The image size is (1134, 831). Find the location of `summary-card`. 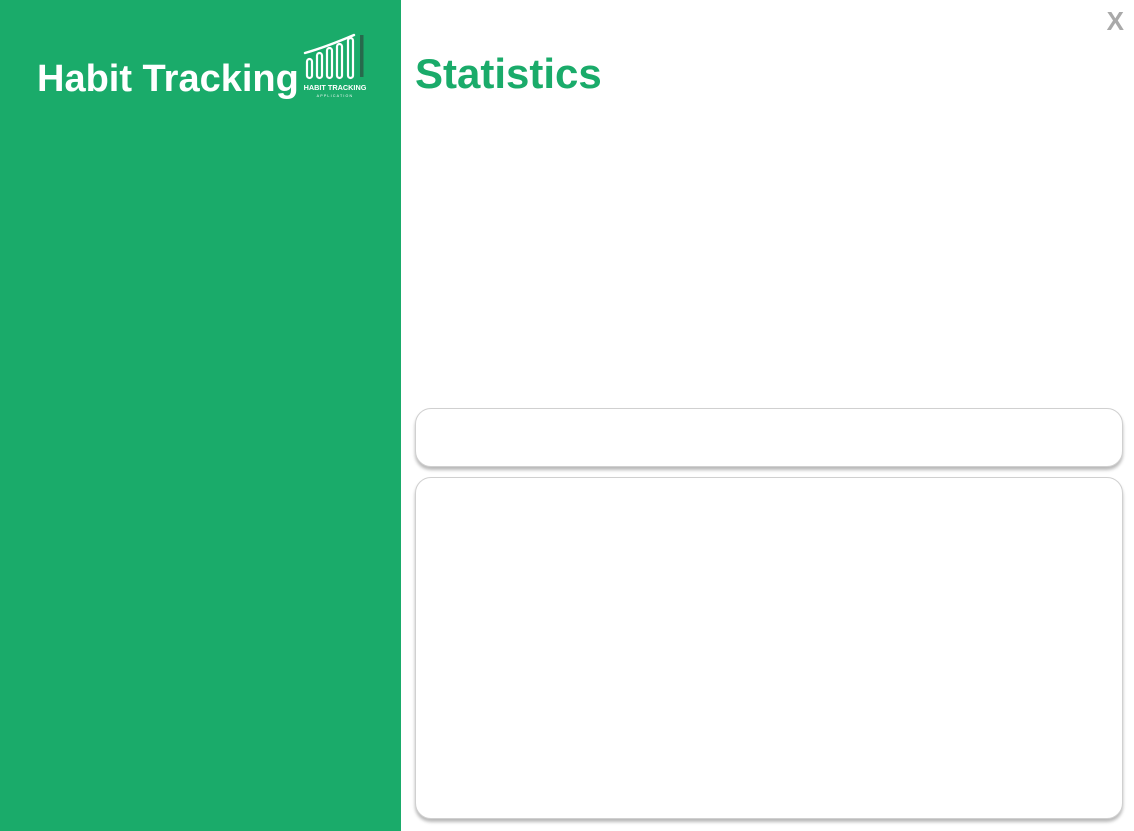

summary-card is located at coordinates (769, 437).